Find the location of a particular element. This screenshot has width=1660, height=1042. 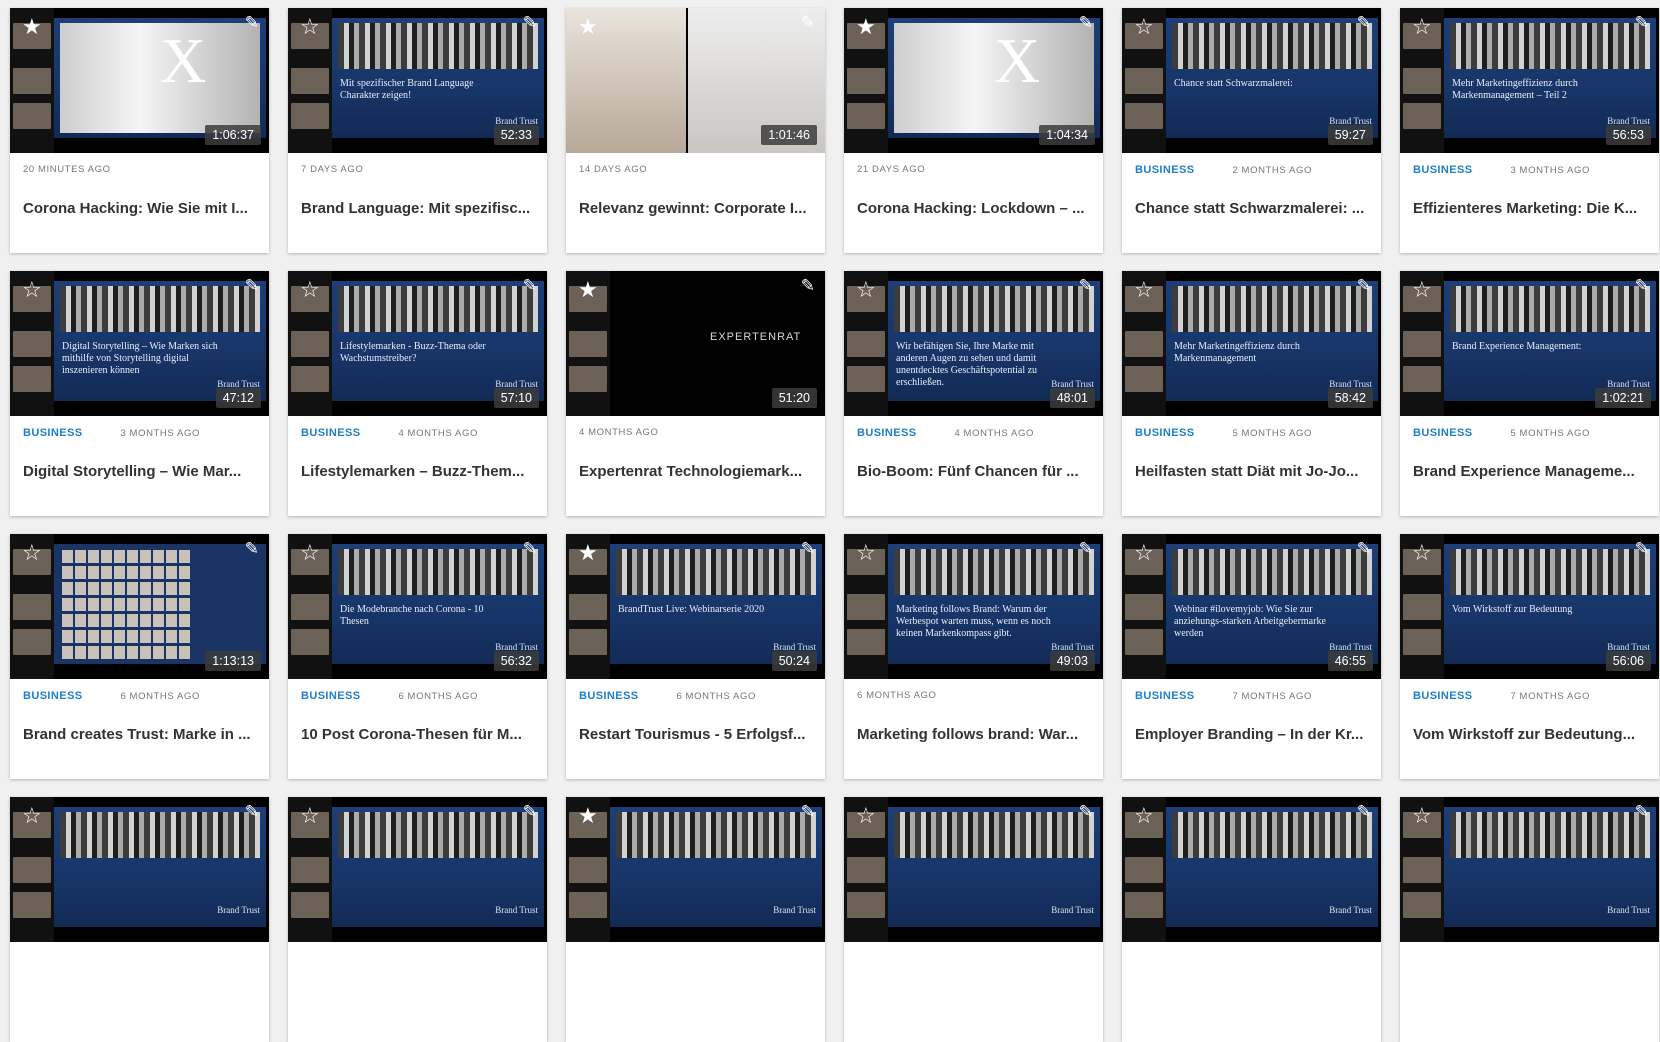

video-thumbnail: ☆ ✎ 1:13:13 is located at coordinates (139, 606).